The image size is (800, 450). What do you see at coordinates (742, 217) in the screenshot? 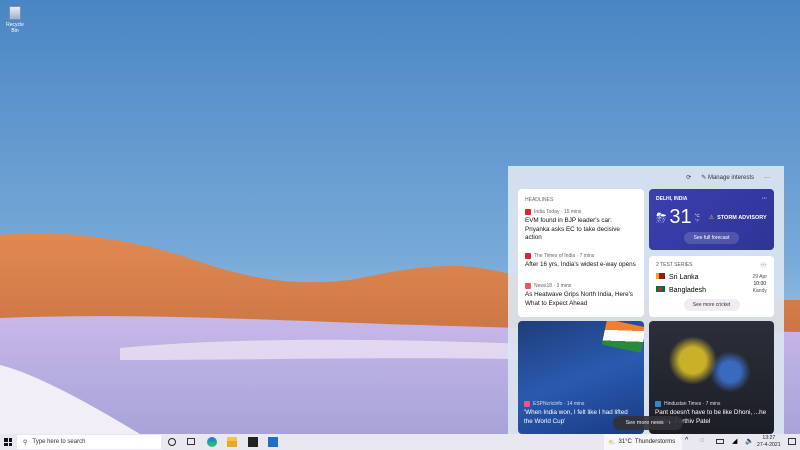
I see `storm-advisory: STORM ADVISORY` at bounding box center [742, 217].